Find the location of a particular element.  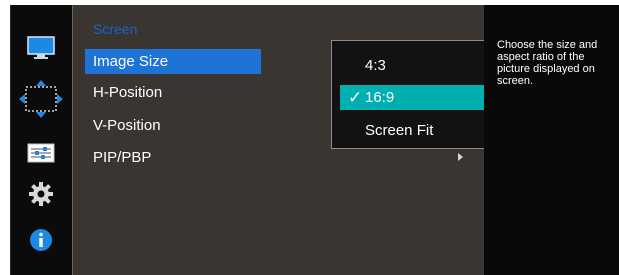

menu-item-image-size: Image Size is located at coordinates (173, 61).